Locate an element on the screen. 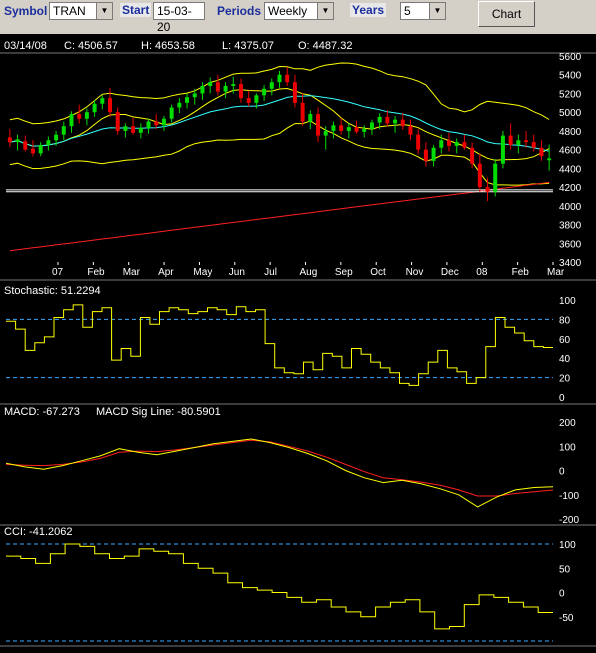  header-date: 03/14/08 is located at coordinates (25, 46).